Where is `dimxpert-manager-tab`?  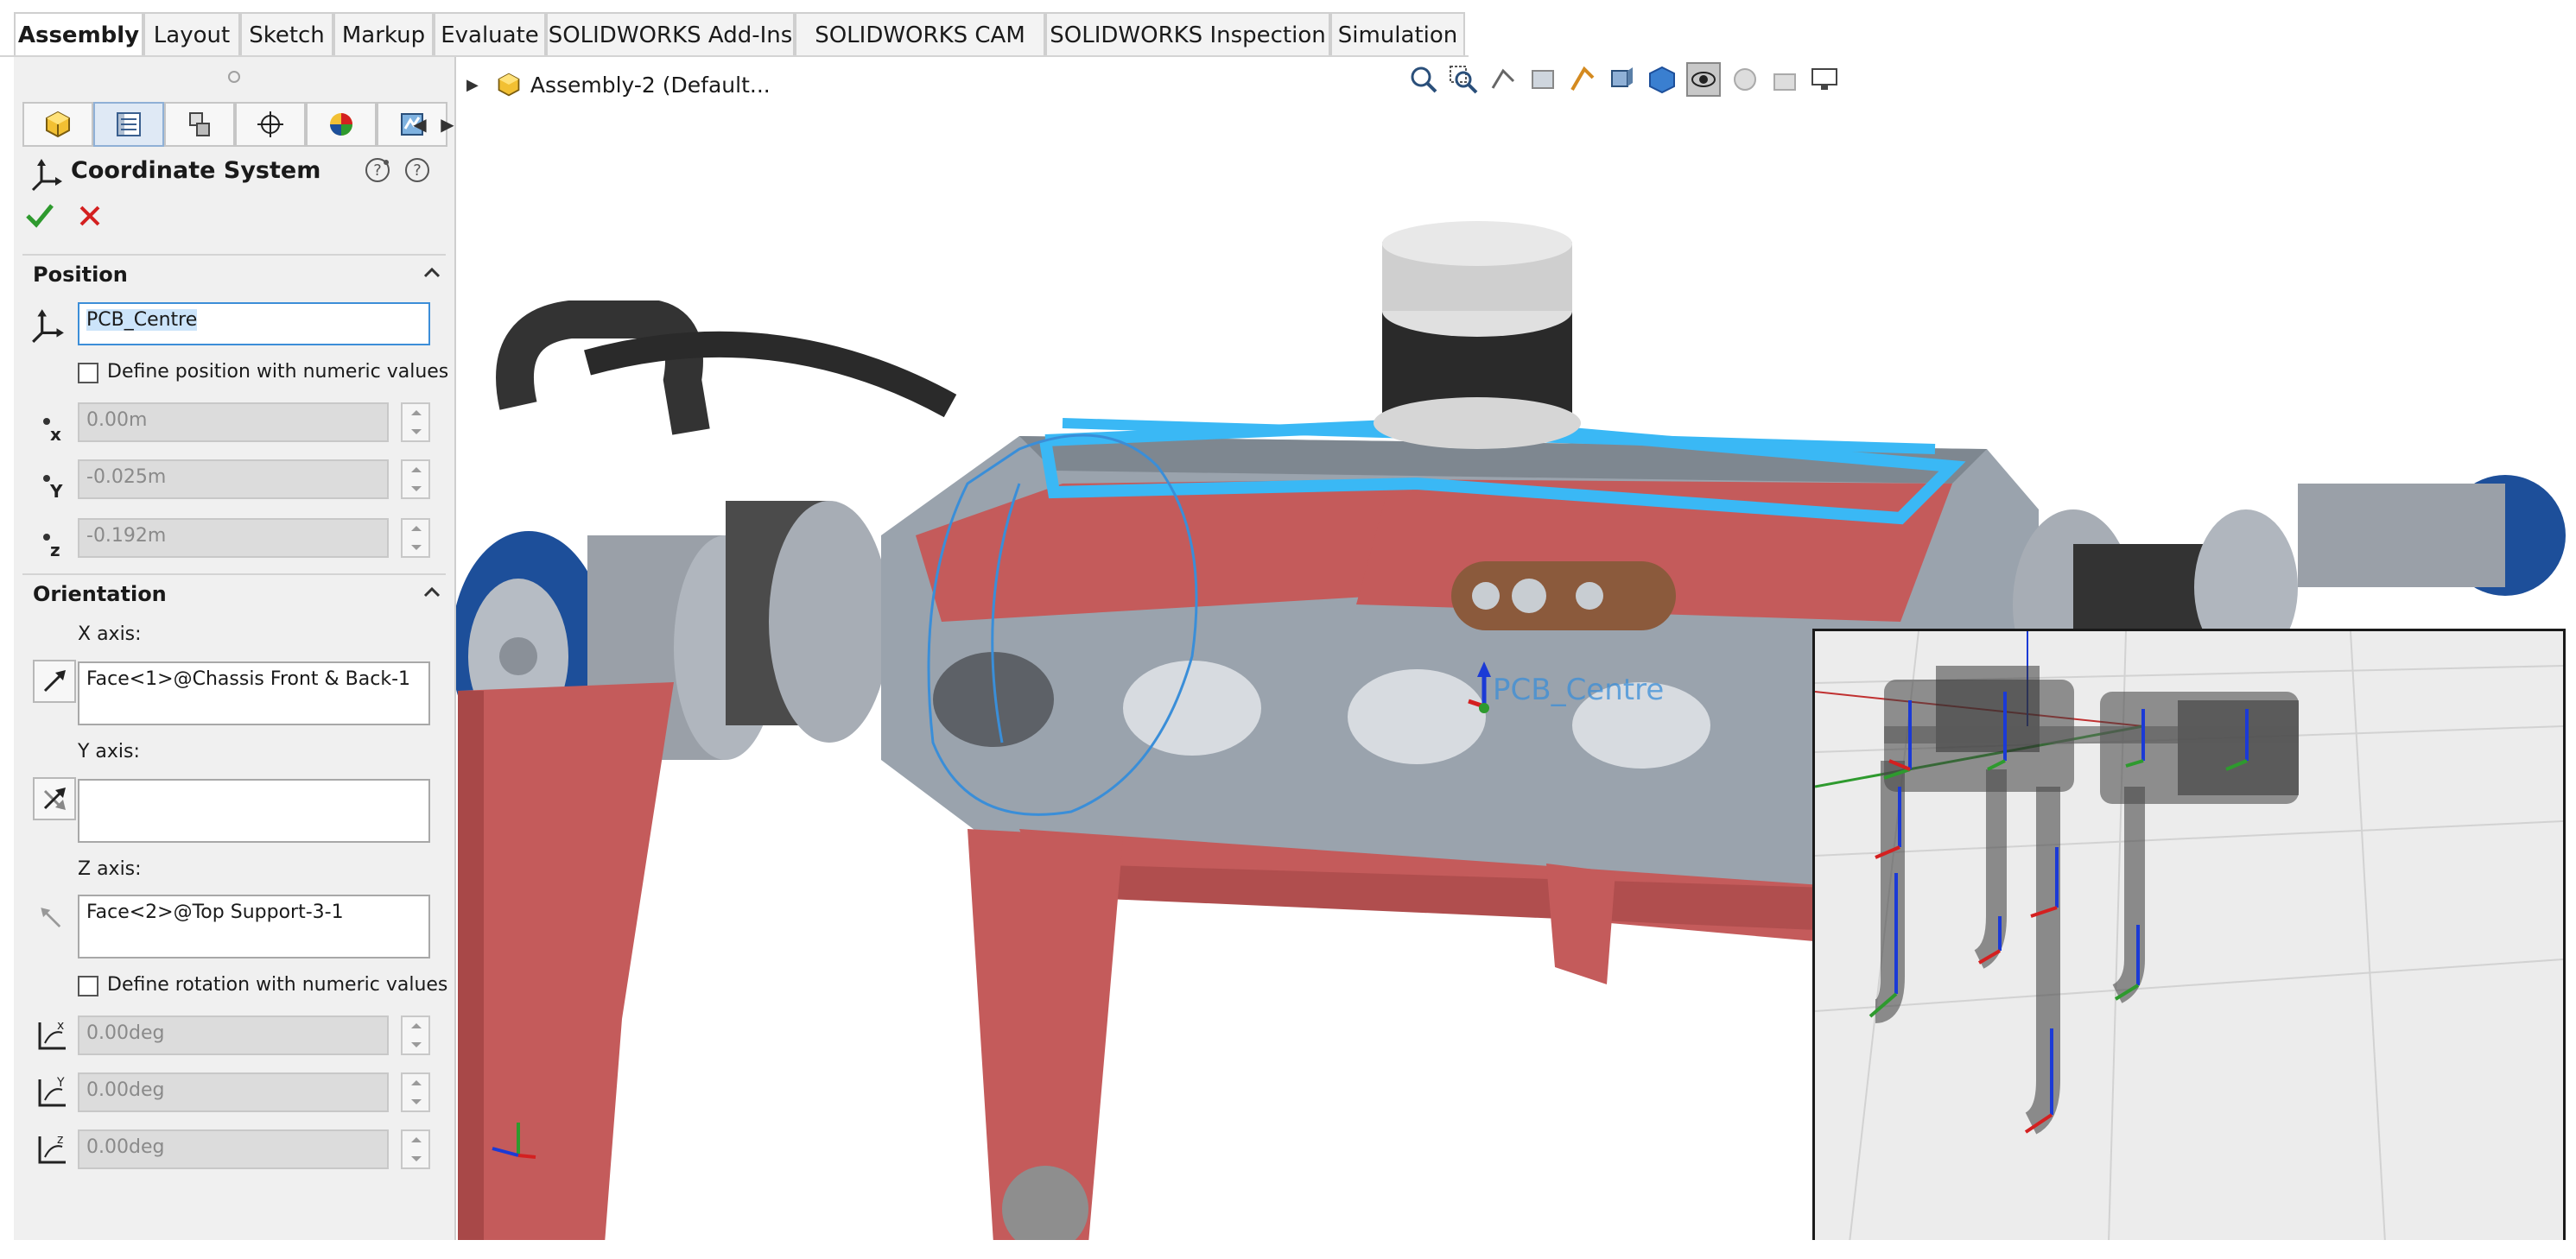 dimxpert-manager-tab is located at coordinates (270, 124).